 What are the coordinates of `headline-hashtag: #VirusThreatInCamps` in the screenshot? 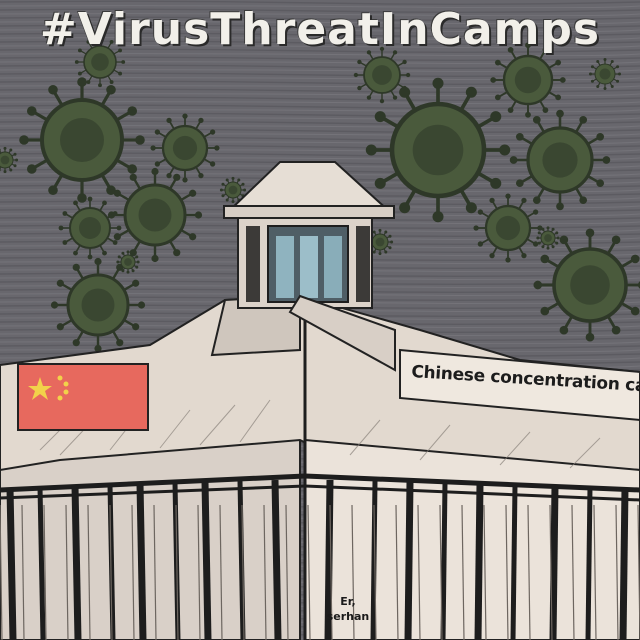 It's located at (320, 29).